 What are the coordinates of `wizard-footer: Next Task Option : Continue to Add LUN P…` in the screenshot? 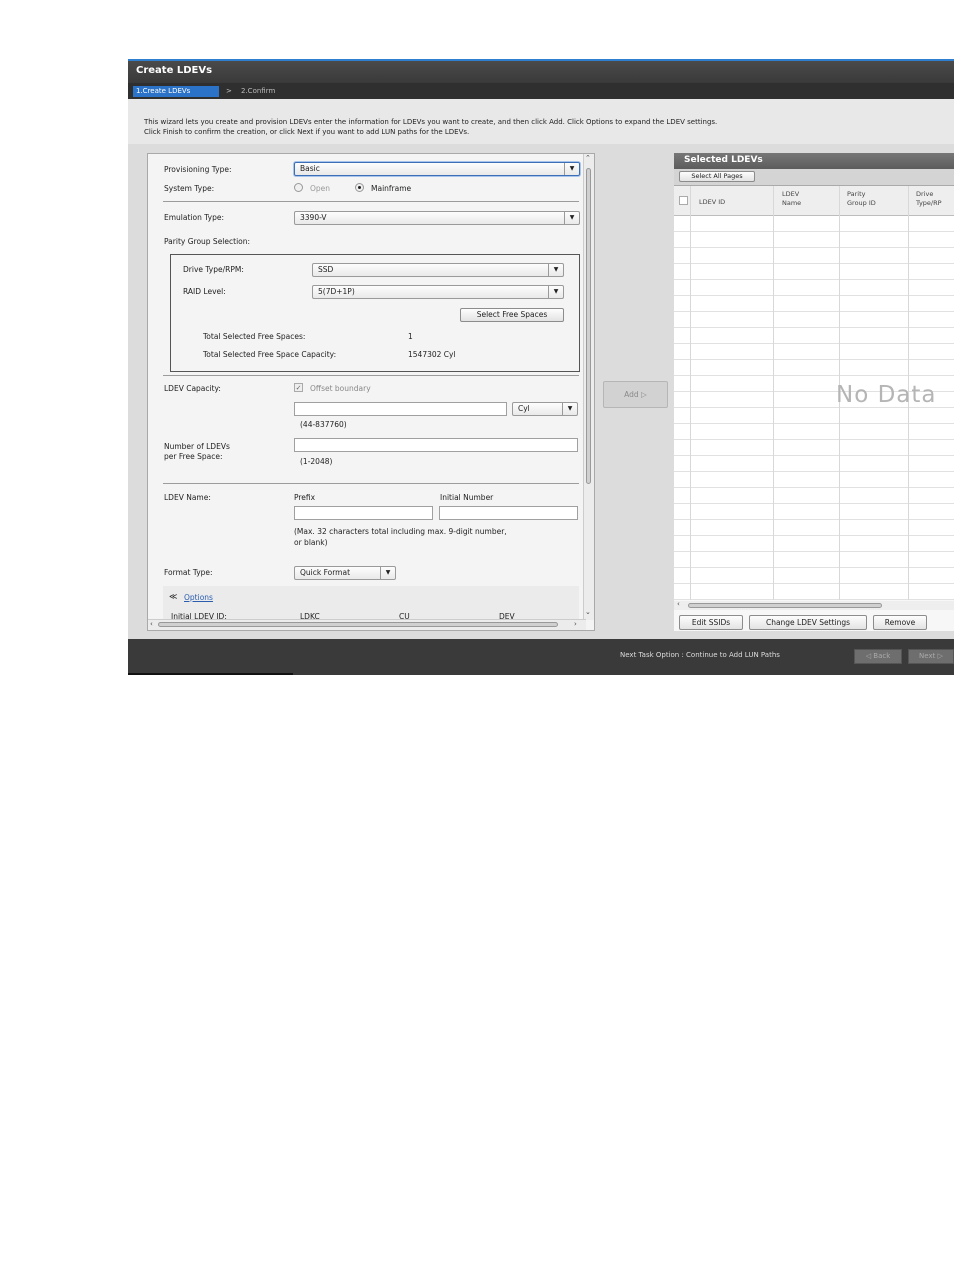 It's located at (541, 657).